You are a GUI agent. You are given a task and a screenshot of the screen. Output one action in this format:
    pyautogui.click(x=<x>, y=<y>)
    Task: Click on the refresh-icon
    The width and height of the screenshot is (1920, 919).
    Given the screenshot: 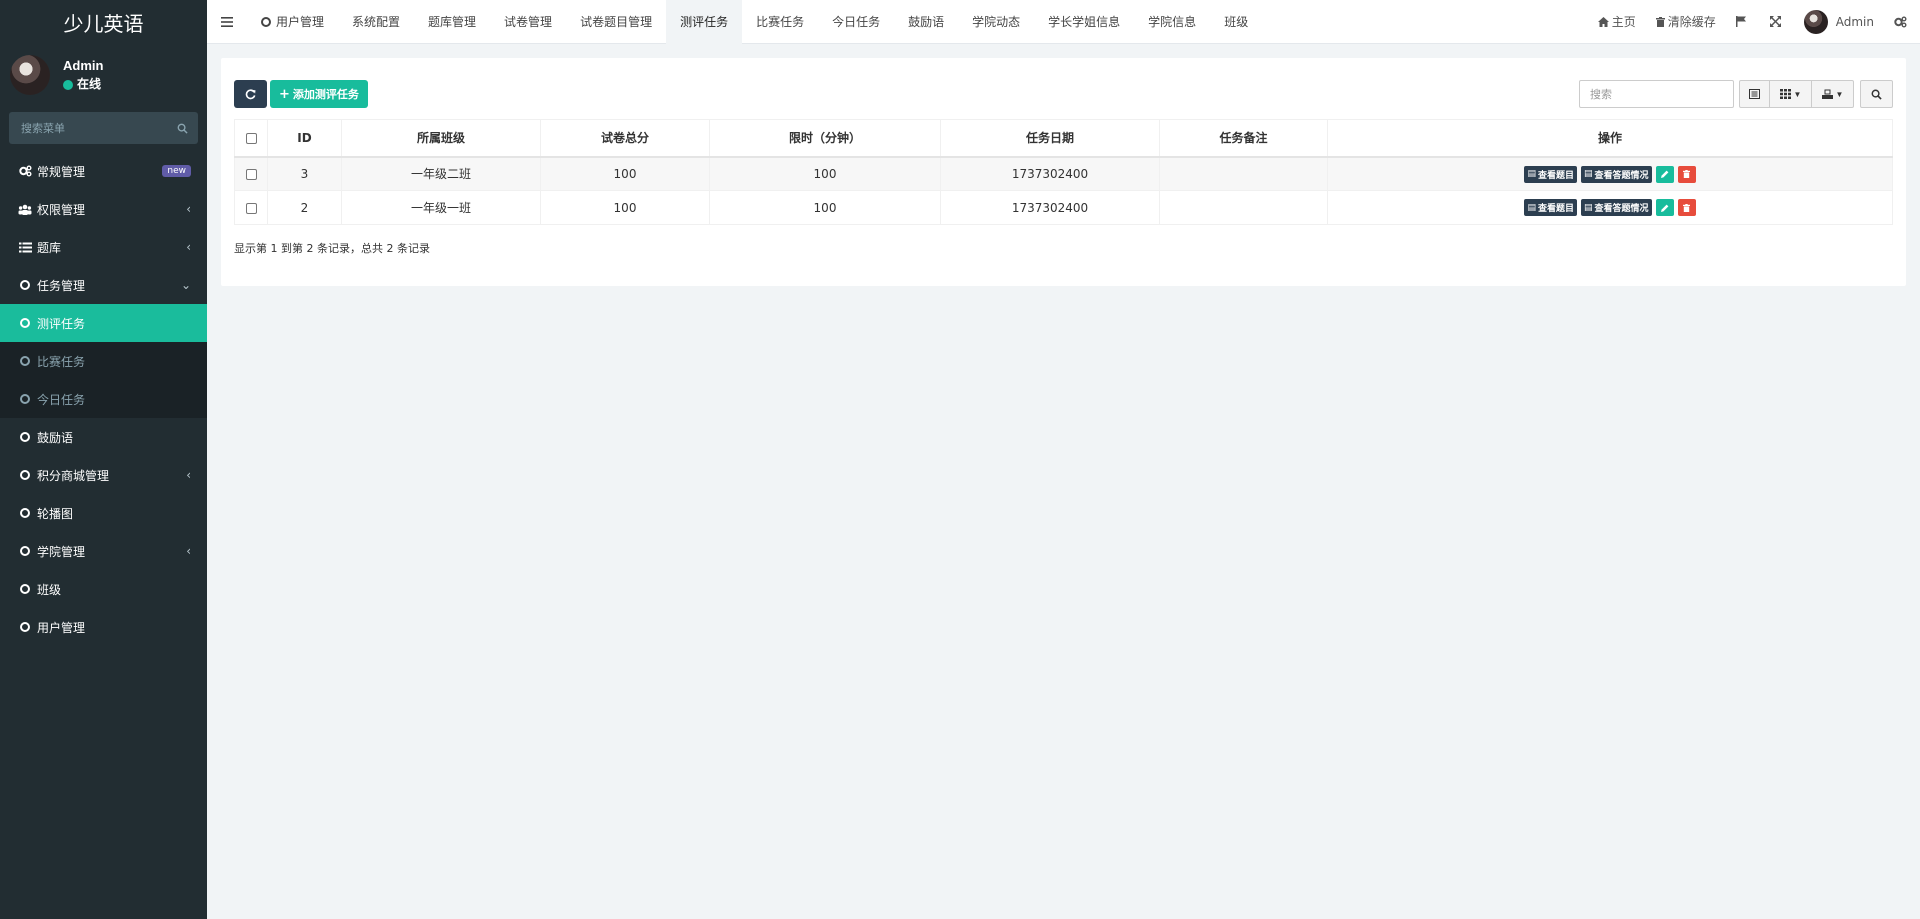 What is the action you would take?
    pyautogui.click(x=250, y=93)
    